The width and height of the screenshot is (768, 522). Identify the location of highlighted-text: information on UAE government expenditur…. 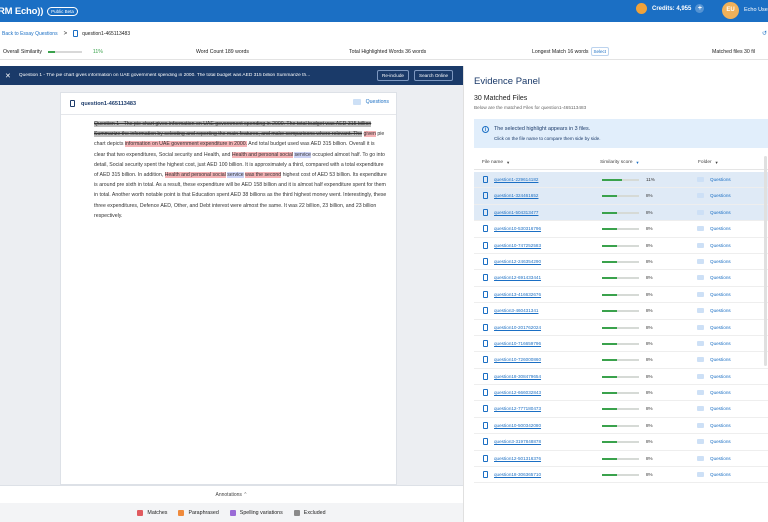
(186, 144).